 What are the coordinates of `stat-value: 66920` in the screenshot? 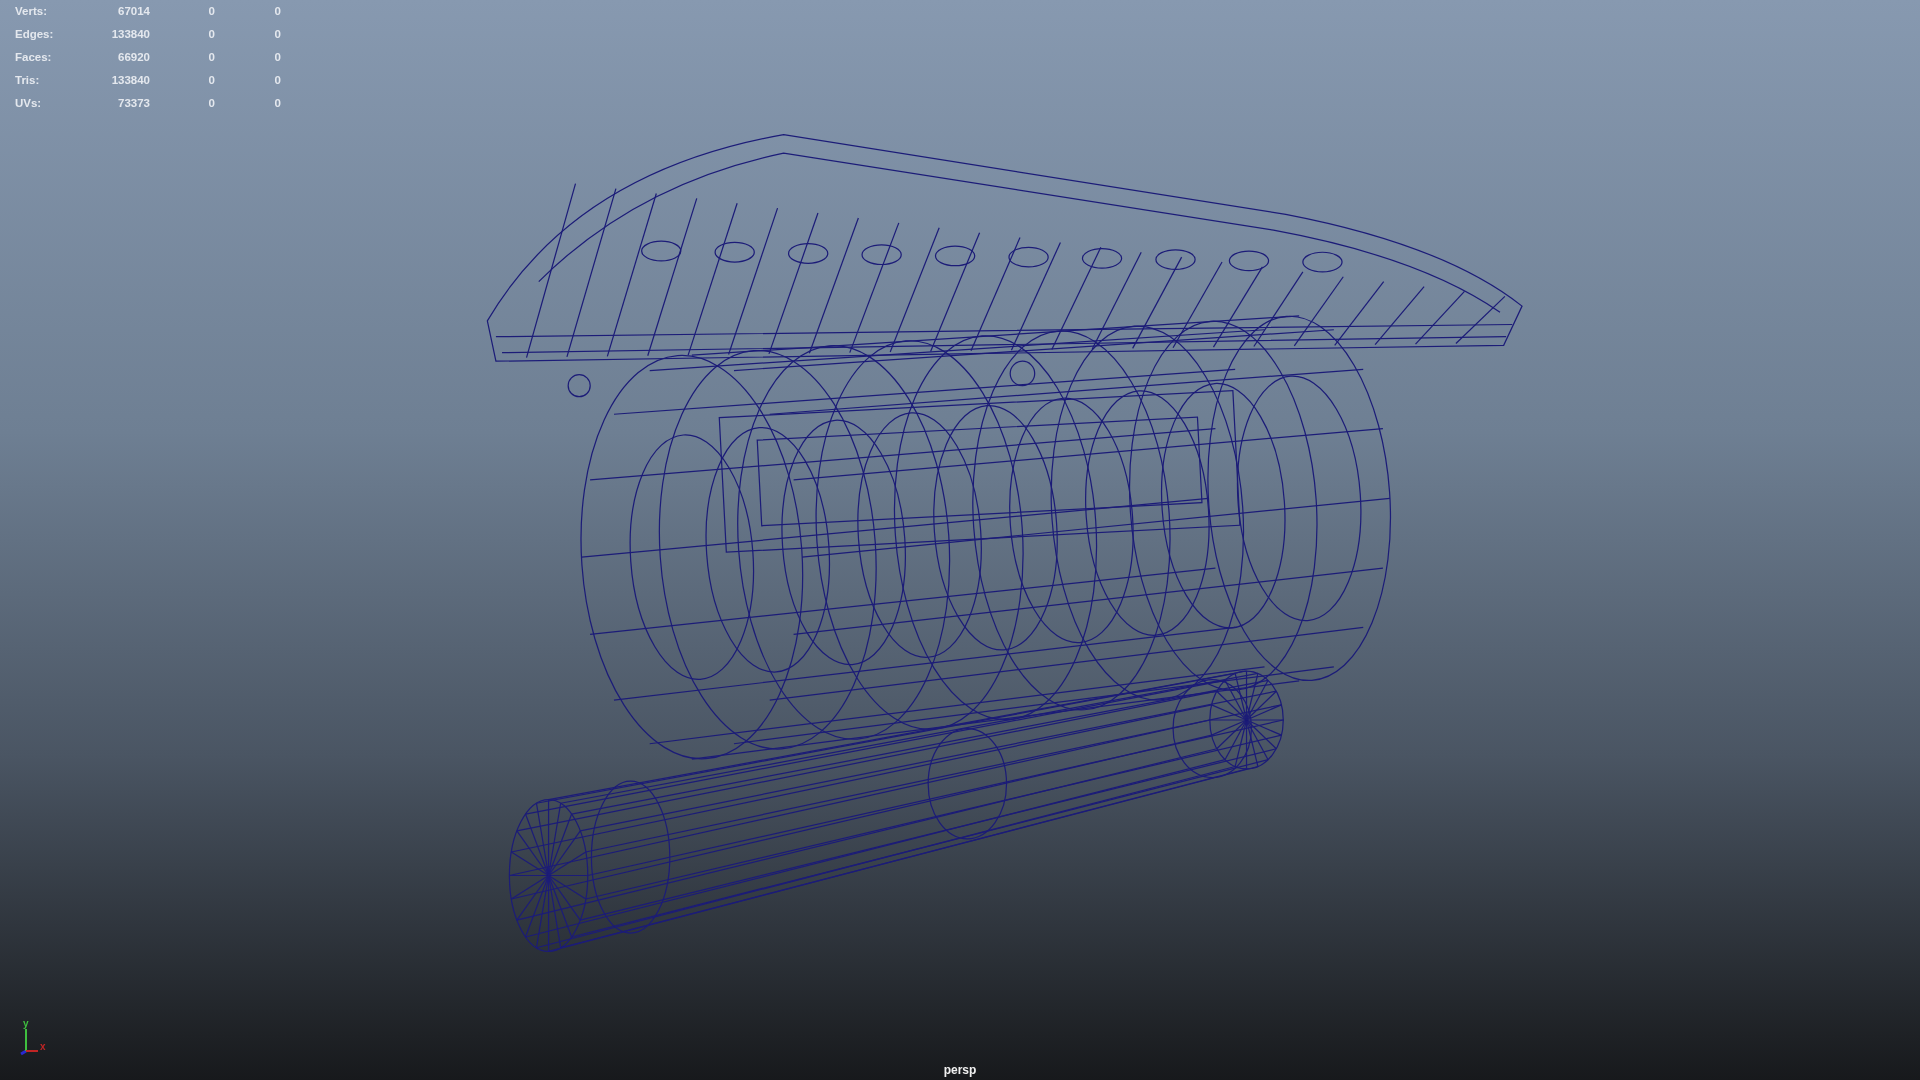 It's located at (133, 57).